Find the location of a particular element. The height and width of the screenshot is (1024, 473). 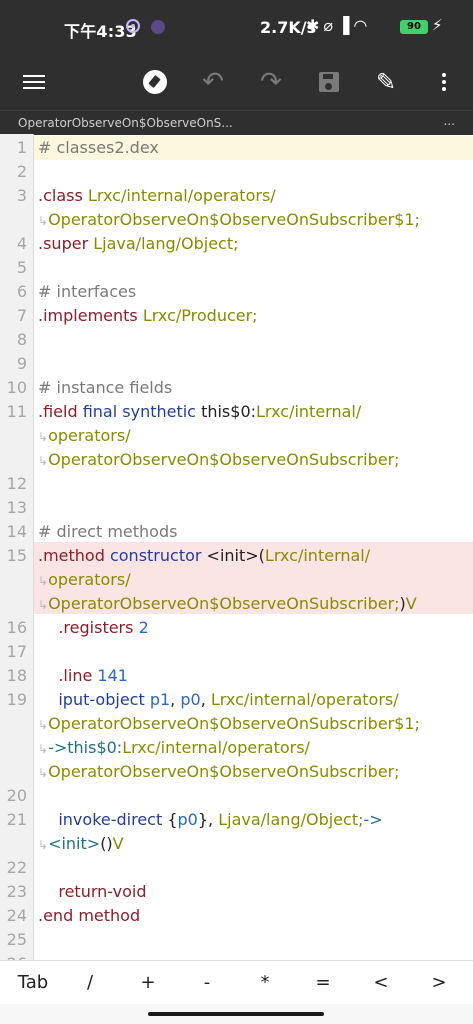

line-number: 17 is located at coordinates (16, 651).